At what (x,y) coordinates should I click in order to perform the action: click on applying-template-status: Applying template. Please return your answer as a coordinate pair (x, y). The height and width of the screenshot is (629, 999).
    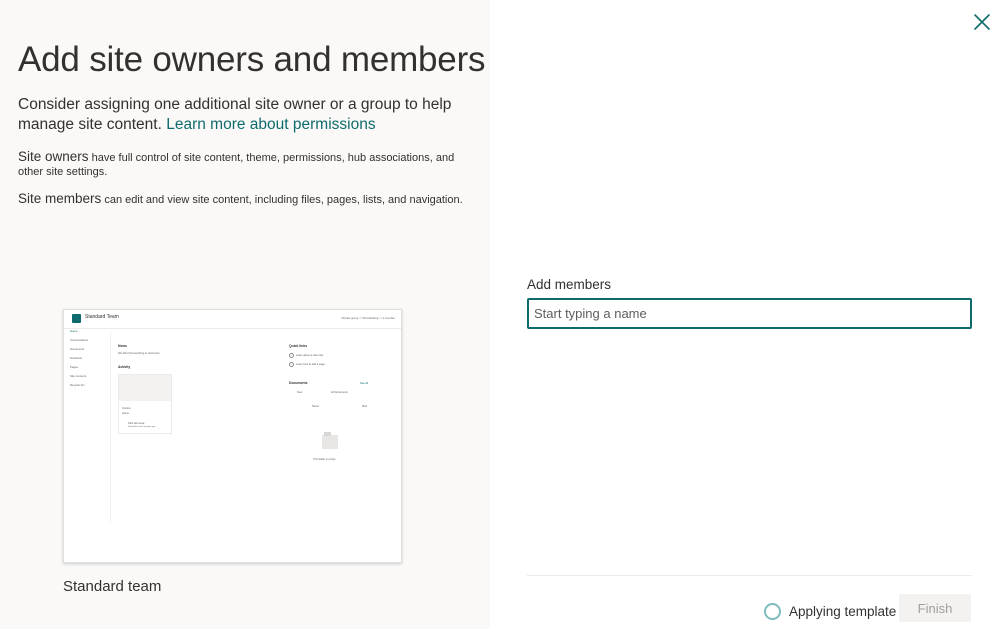
    Looking at the image, I should click on (843, 611).